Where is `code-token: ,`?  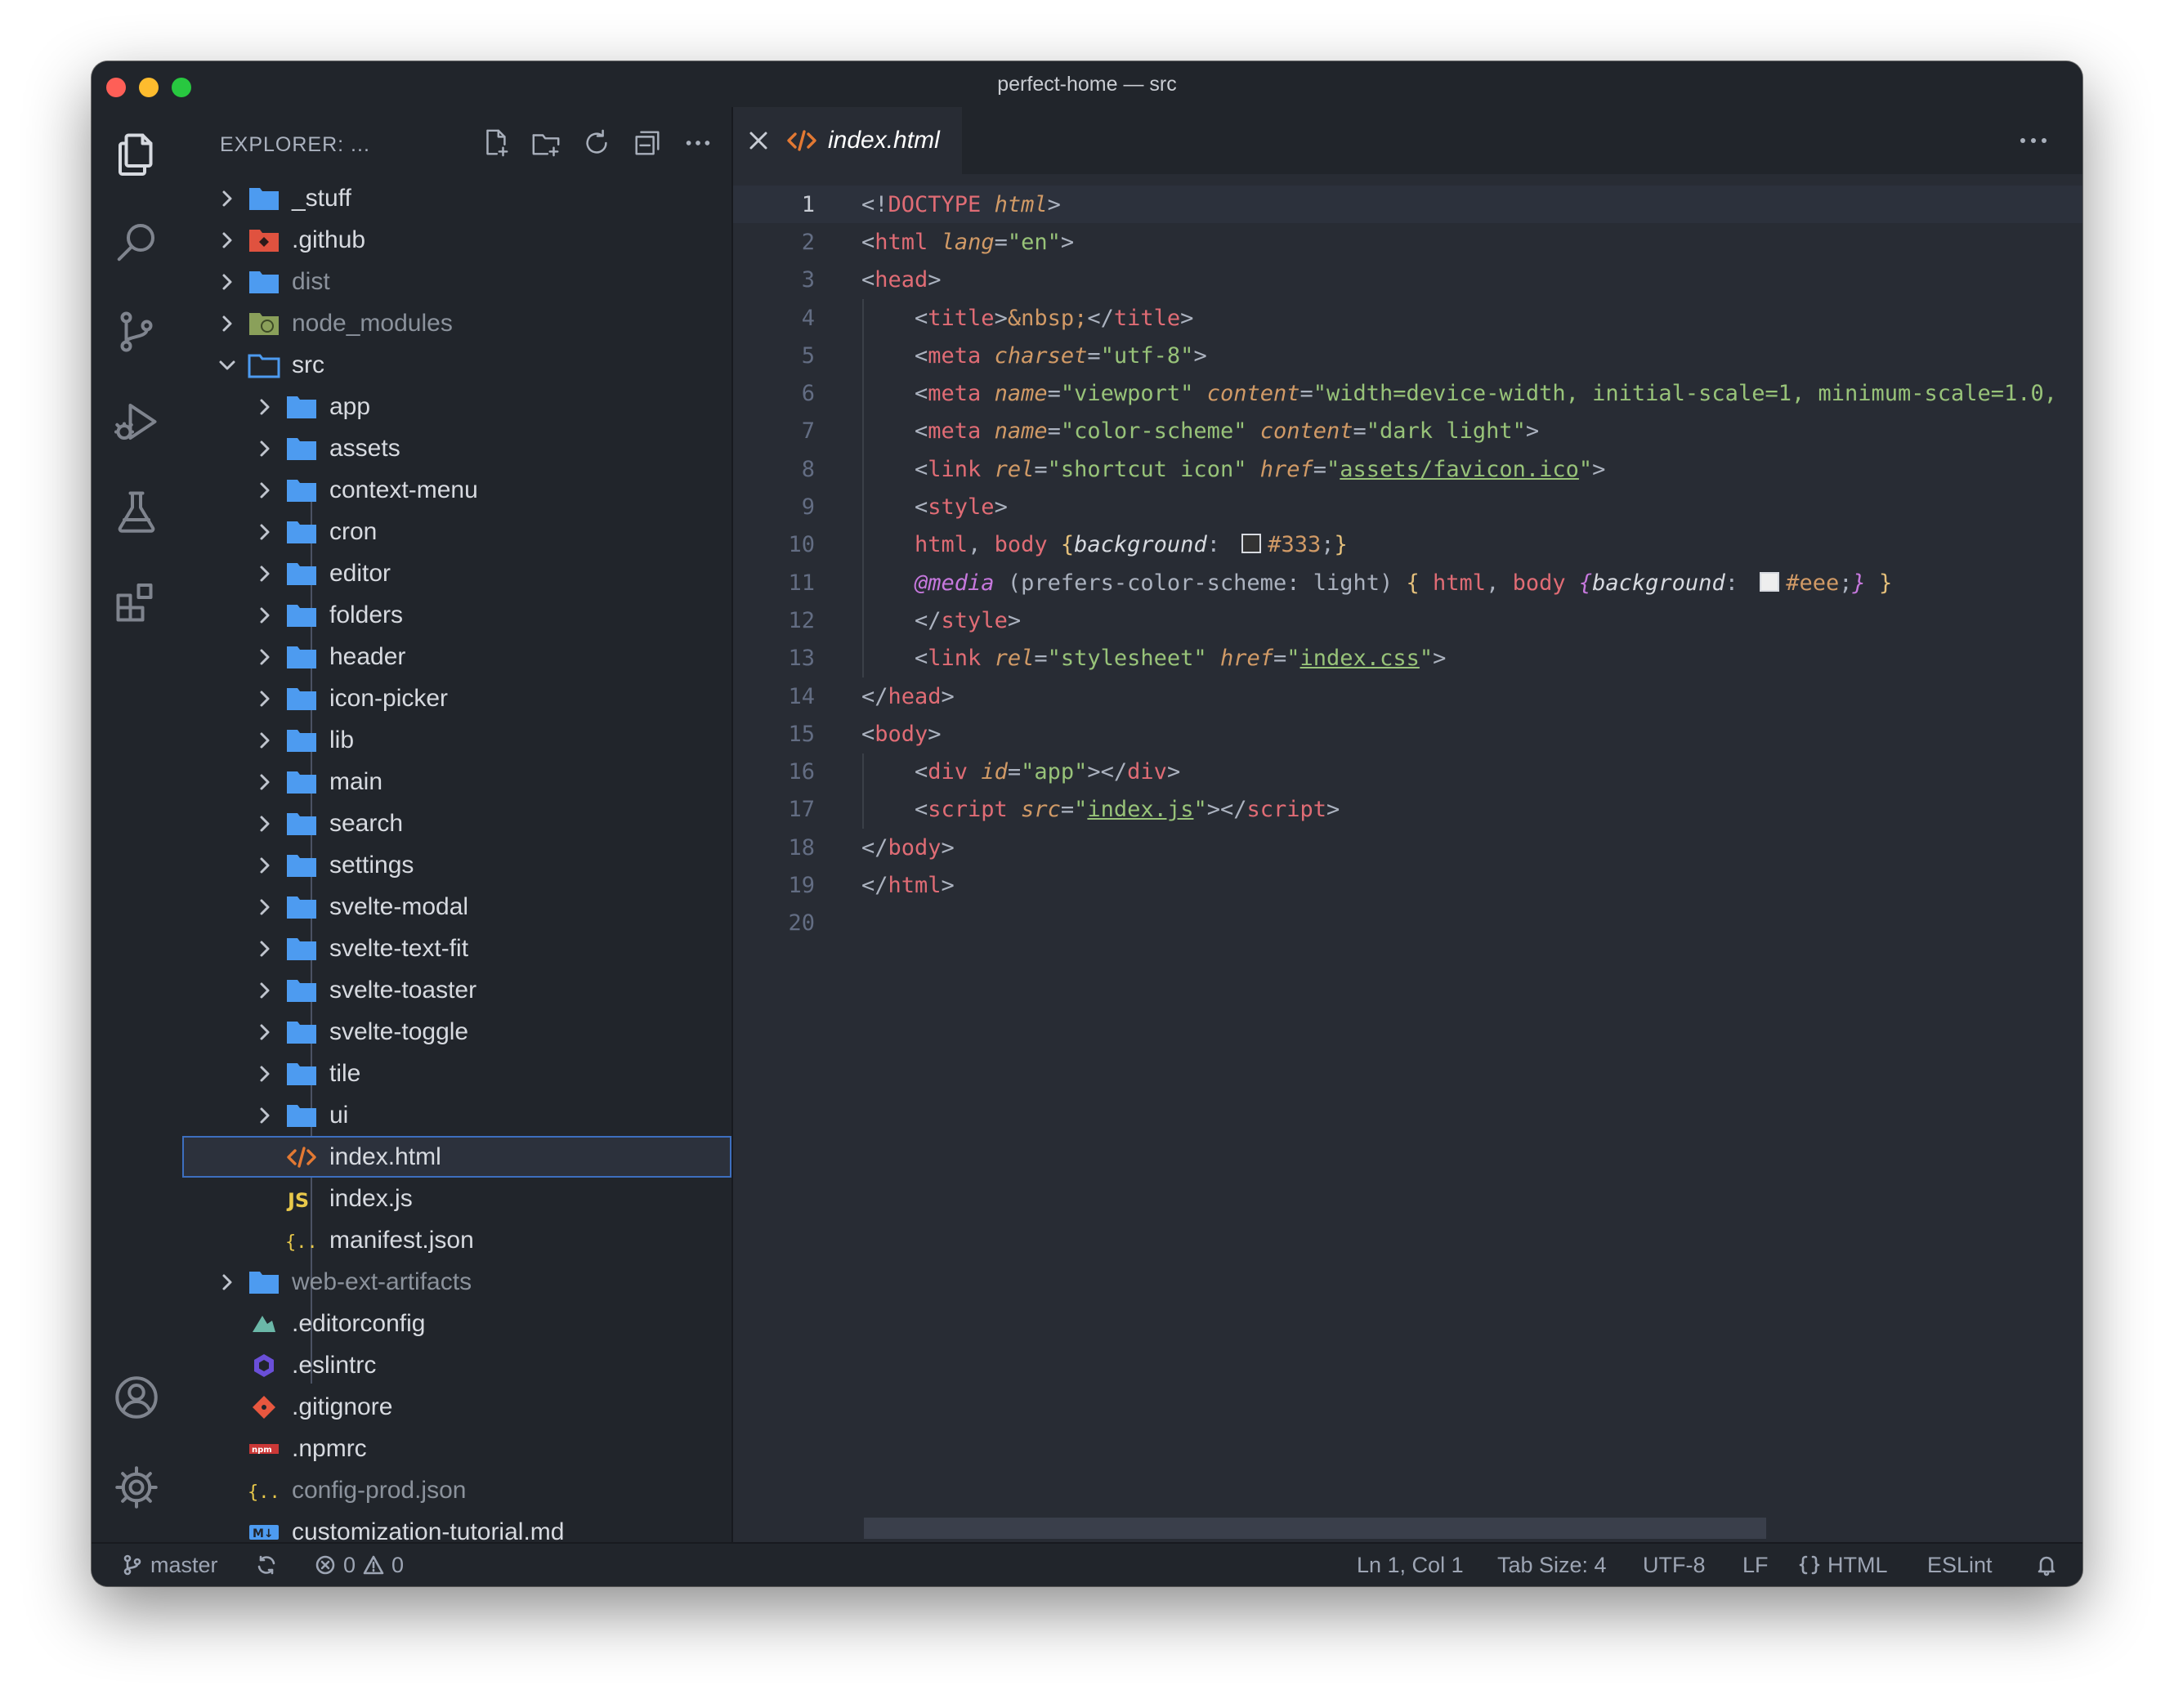
code-token: , is located at coordinates (981, 545).